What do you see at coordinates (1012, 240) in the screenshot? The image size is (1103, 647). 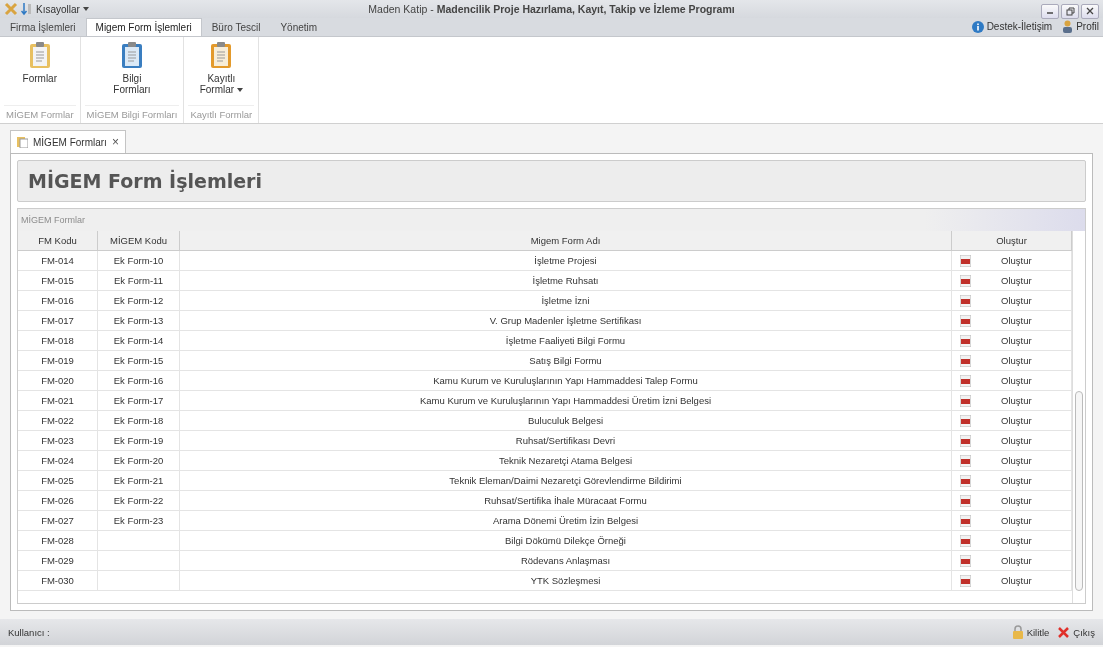 I see `column-header: Oluştur` at bounding box center [1012, 240].